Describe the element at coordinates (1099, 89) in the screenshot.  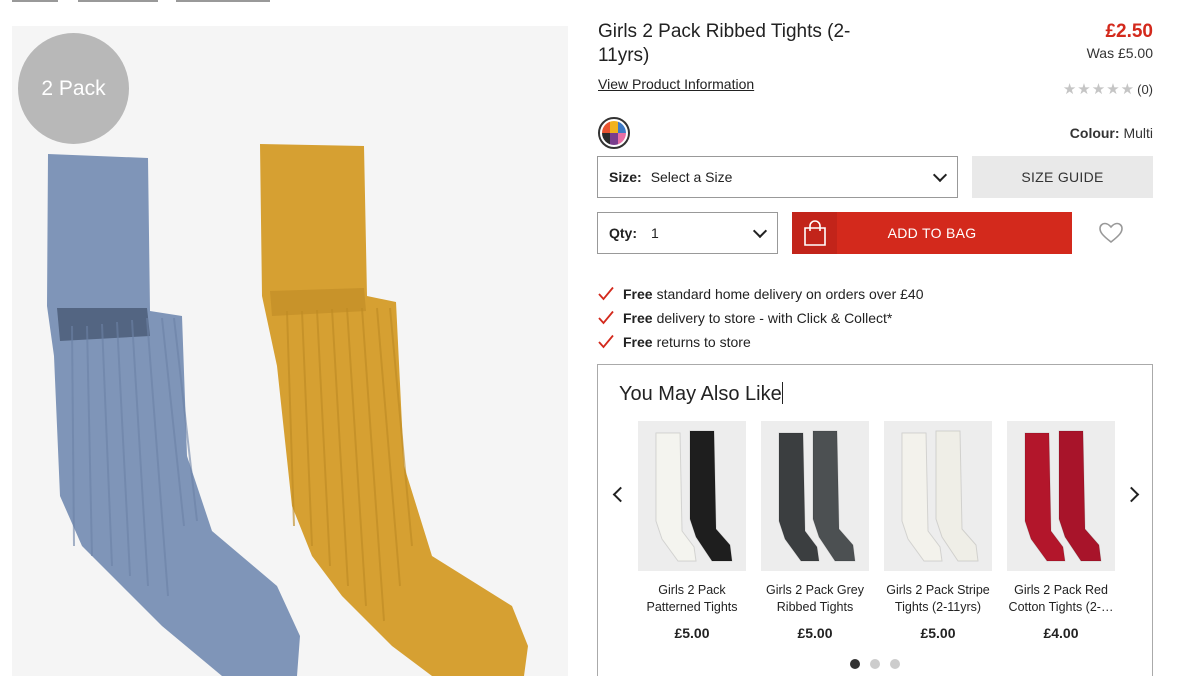
I see `star-rating-icon: ★★★★★` at that location.